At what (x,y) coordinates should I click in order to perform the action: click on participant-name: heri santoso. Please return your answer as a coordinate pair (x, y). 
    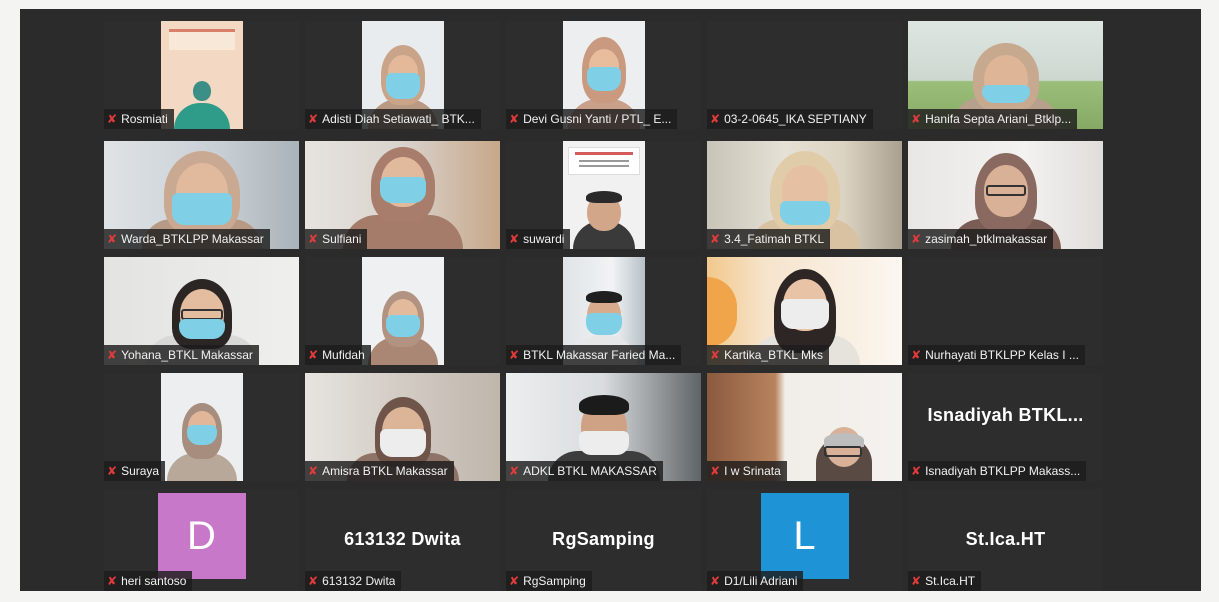
    Looking at the image, I should click on (154, 581).